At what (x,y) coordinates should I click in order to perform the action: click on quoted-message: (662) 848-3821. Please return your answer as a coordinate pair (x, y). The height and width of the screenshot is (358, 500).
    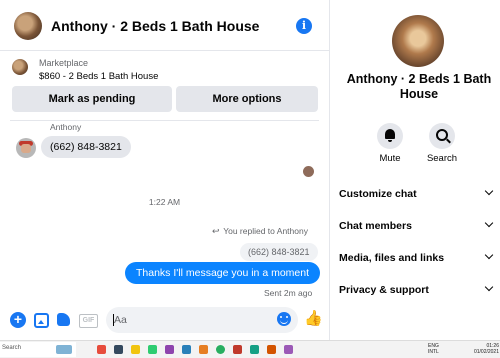
    Looking at the image, I should click on (279, 252).